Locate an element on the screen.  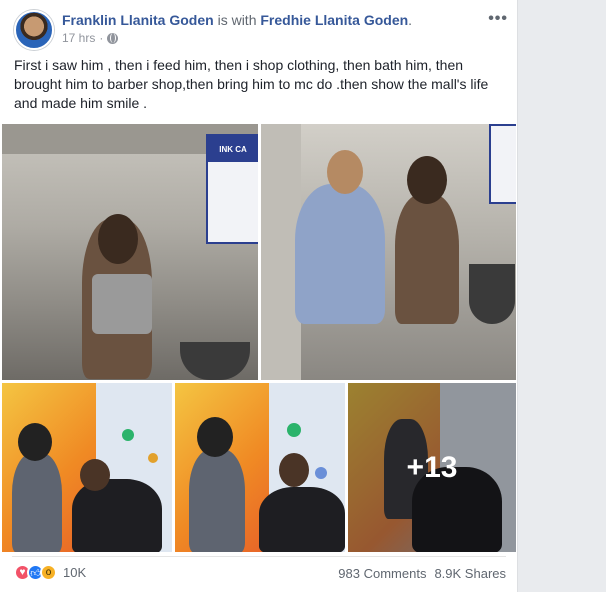
more-photos-overlay: +13 is located at coordinates (432, 467).